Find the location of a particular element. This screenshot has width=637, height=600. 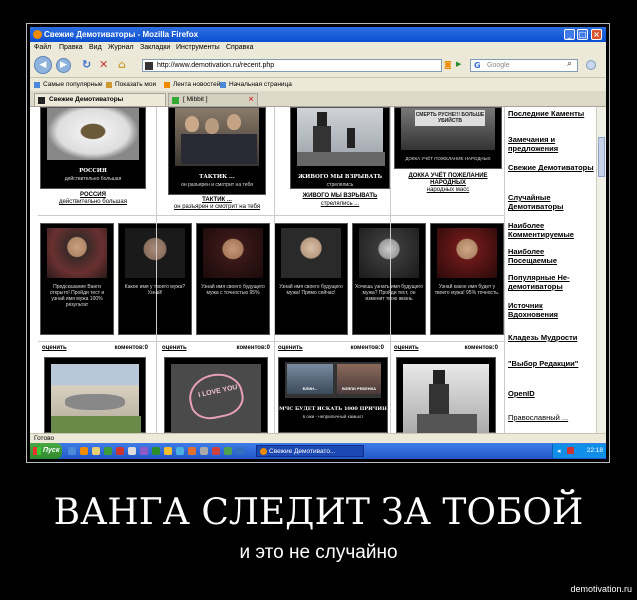

sidebar-latest-comments: Последние Каменты is located at coordinates (551, 113).